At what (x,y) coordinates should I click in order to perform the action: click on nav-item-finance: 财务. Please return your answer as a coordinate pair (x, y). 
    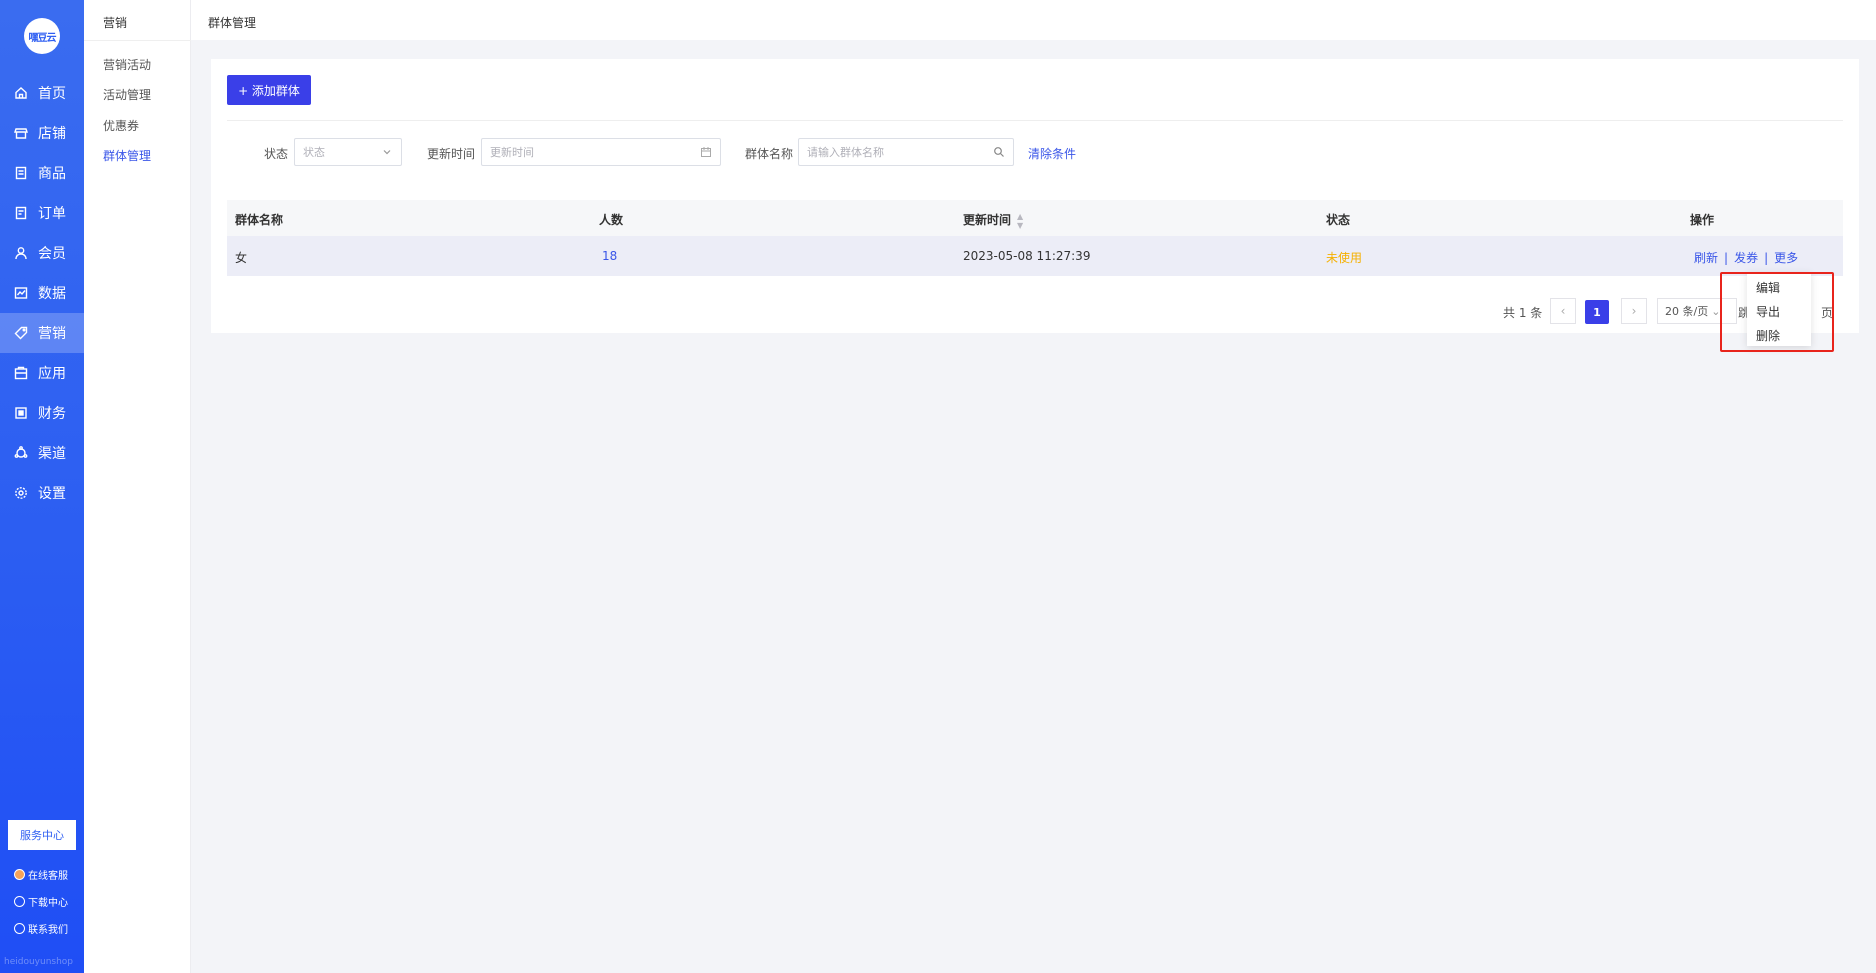
    Looking at the image, I should click on (42, 413).